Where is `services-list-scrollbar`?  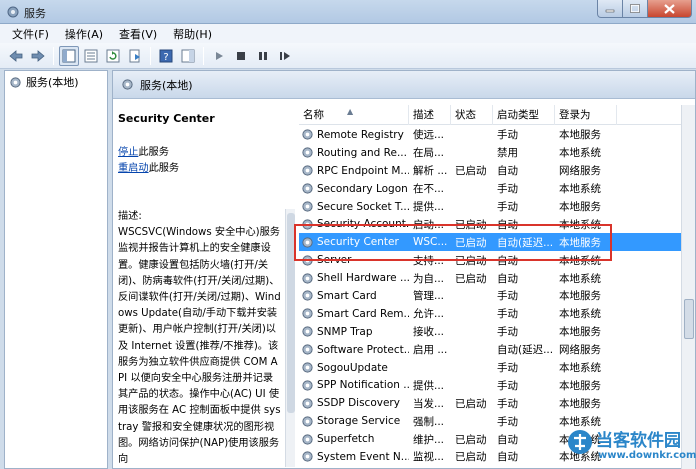
services-list-scrollbar is located at coordinates (688, 287).